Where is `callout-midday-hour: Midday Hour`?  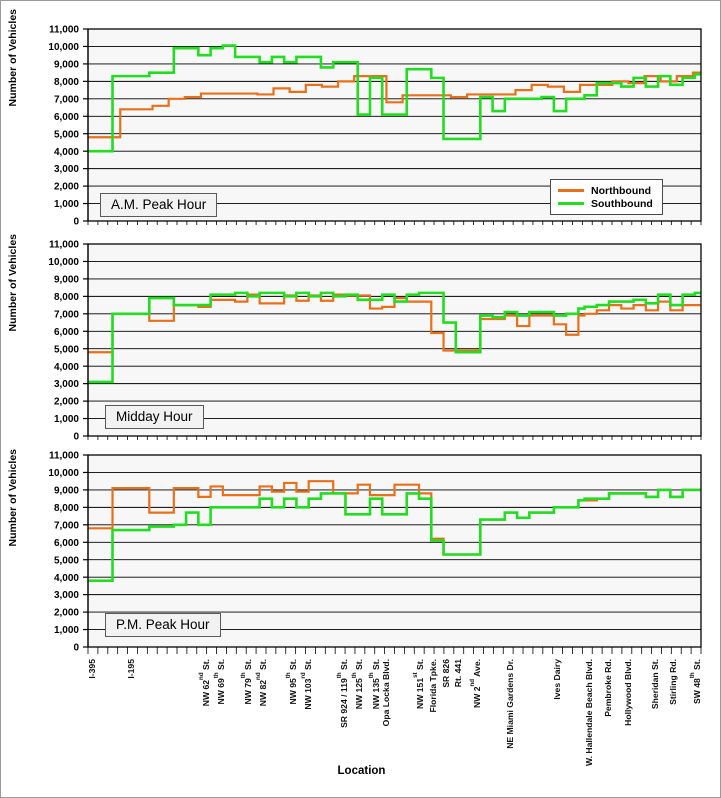 callout-midday-hour: Midday Hour is located at coordinates (154, 417).